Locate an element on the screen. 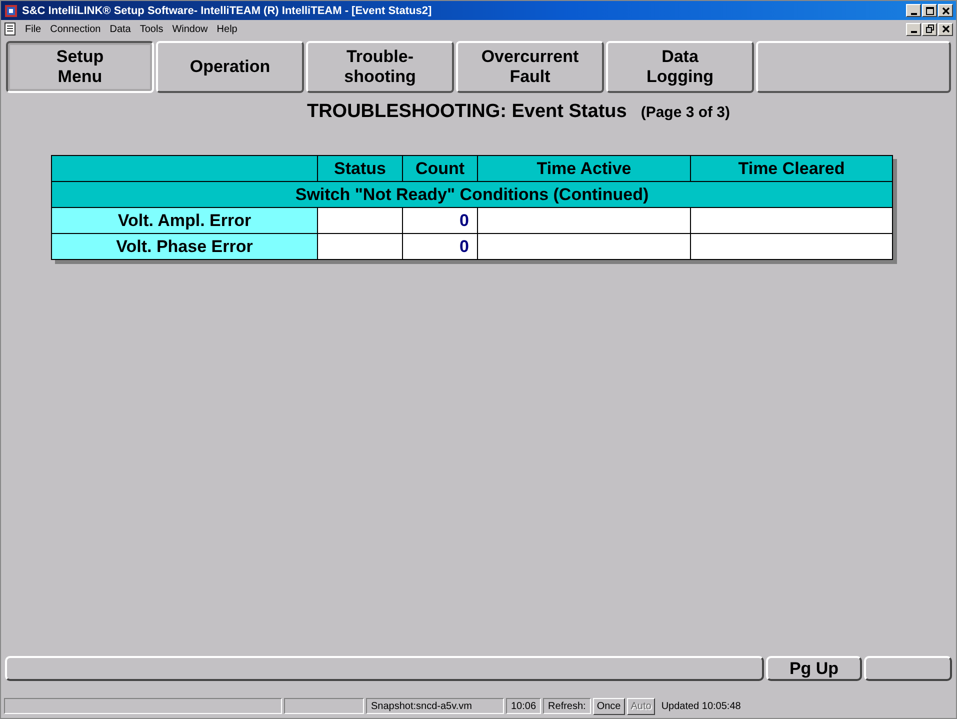 This screenshot has height=719, width=957. nav-button: Overcurrent Fault is located at coordinates (530, 67).